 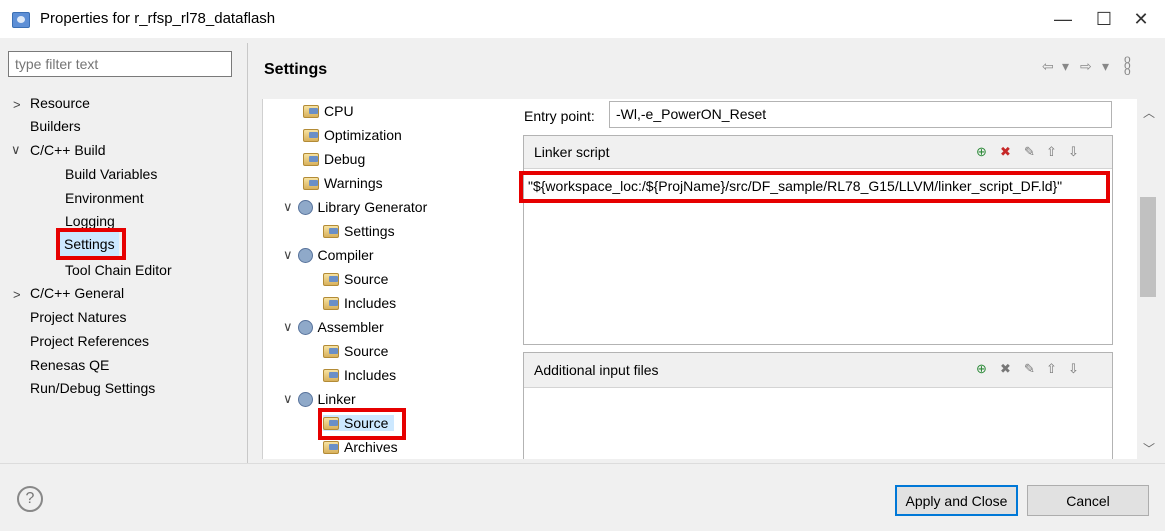 I want to click on tool-item-libgen-settings: Settings, so click(x=359, y=231).